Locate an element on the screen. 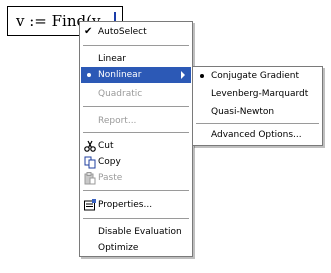 The width and height of the screenshot is (331, 273). properties-icon is located at coordinates (90, 205).